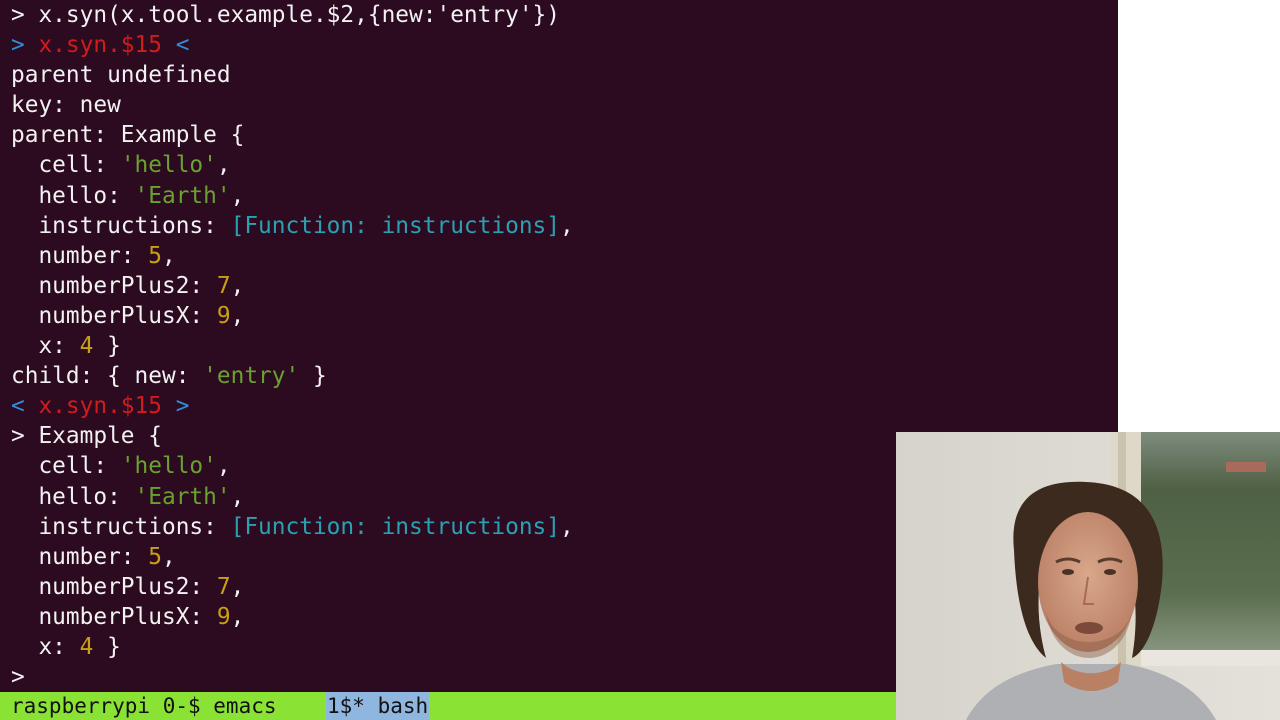 The image size is (1280, 720). Describe the element at coordinates (121, 75) in the screenshot. I see `terminal-text-segment: parent undefined` at that location.